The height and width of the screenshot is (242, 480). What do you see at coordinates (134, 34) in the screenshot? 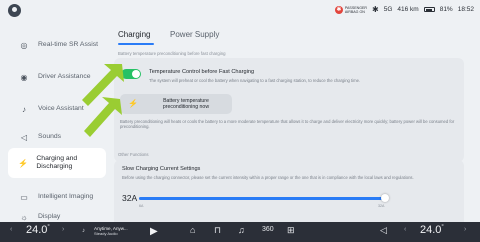
I see `tab-charging: Charging` at bounding box center [134, 34].